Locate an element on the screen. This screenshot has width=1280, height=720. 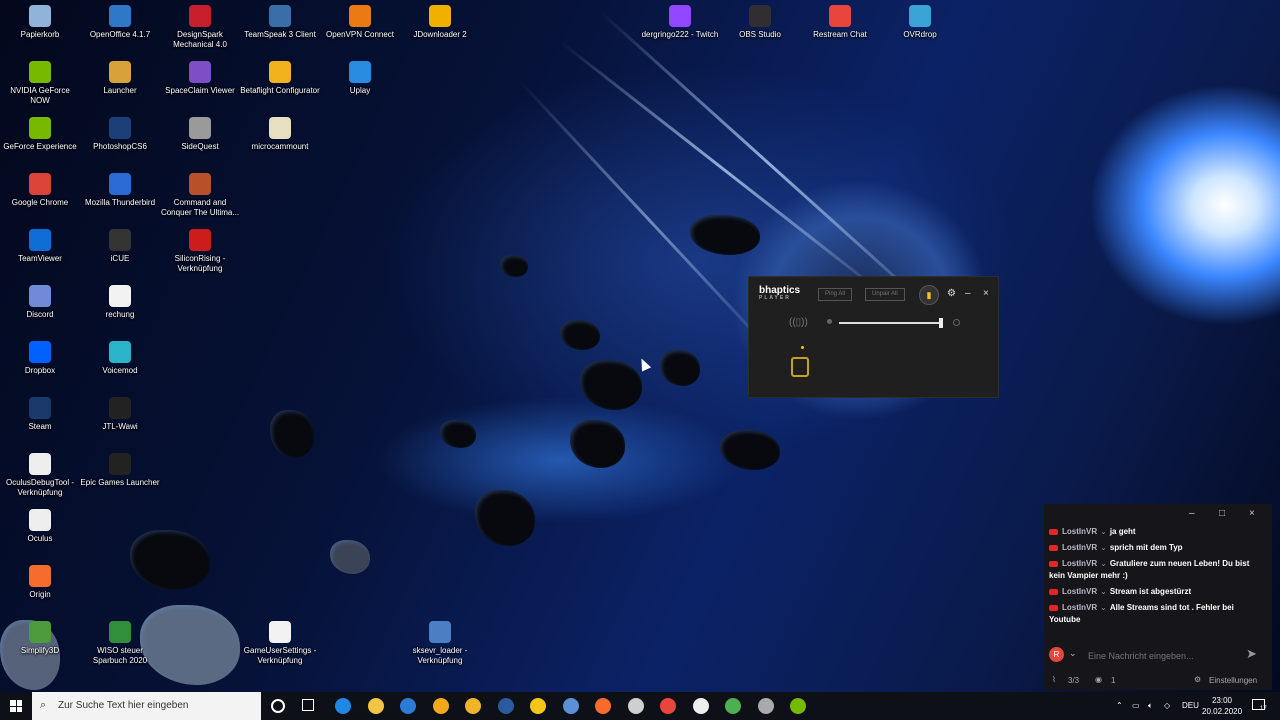
desktop-icon: Origin is located at coordinates (40, 582).